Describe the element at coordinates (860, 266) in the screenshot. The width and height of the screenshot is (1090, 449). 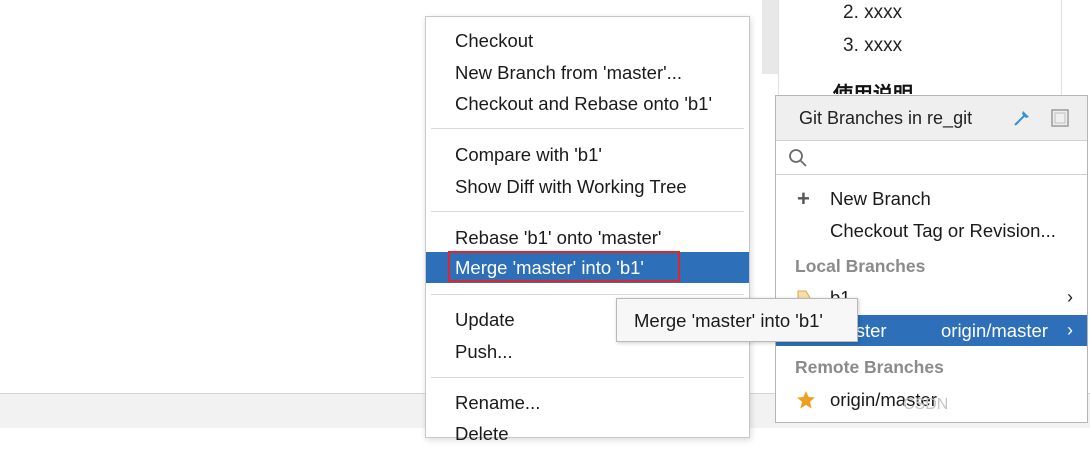
I see `local-branches-header: Local Branches` at that location.